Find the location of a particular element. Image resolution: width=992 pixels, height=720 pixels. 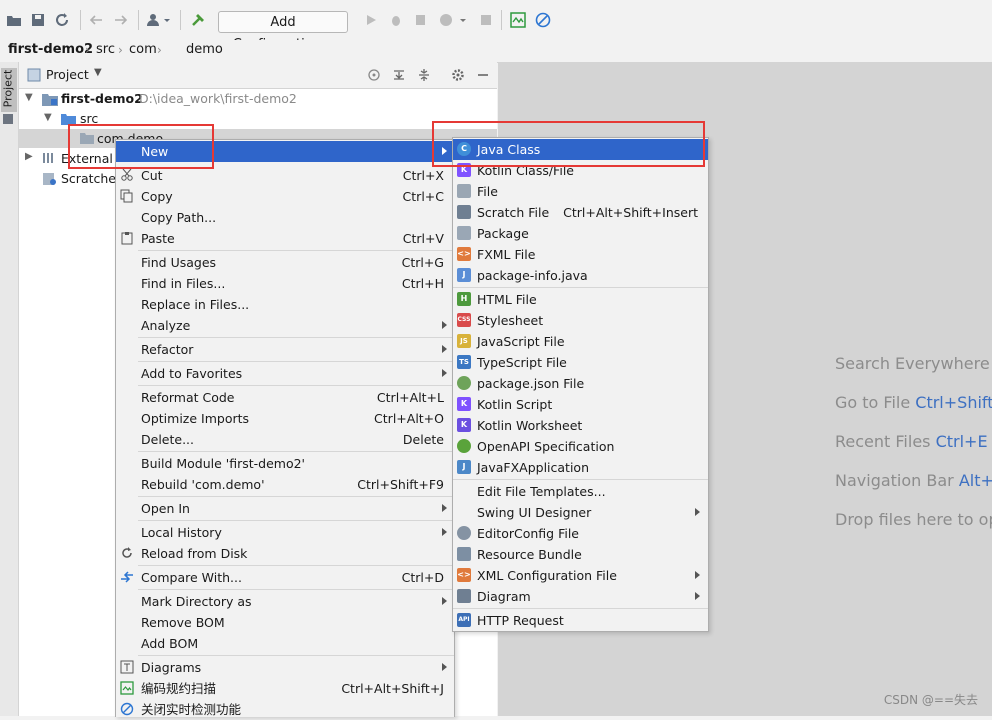

disable-realtime-icon is located at coordinates (543, 20).